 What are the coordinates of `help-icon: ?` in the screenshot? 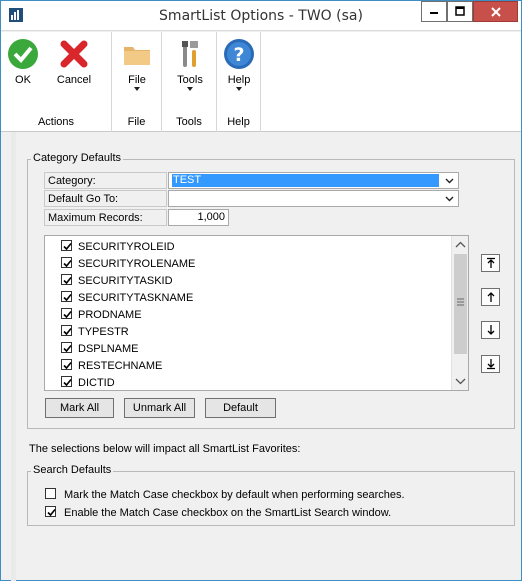 It's located at (239, 54).